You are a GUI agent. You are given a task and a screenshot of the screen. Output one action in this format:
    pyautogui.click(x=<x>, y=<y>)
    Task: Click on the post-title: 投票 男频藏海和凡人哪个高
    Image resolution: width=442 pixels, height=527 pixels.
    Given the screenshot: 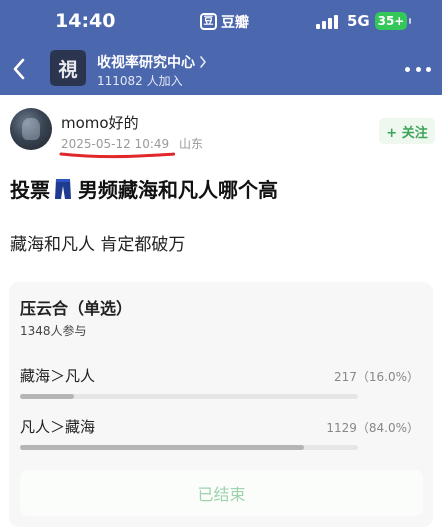 What is the action you would take?
    pyautogui.click(x=144, y=188)
    